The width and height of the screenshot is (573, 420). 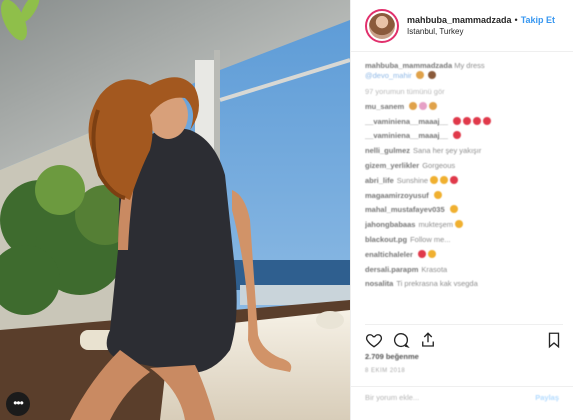 I want to click on follow-button: Takip Et, so click(x=538, y=20).